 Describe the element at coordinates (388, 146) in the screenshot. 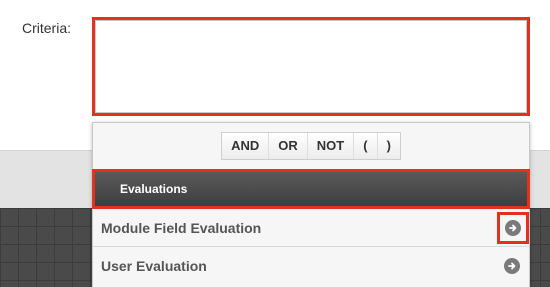

I see `close-paren-button: )` at that location.